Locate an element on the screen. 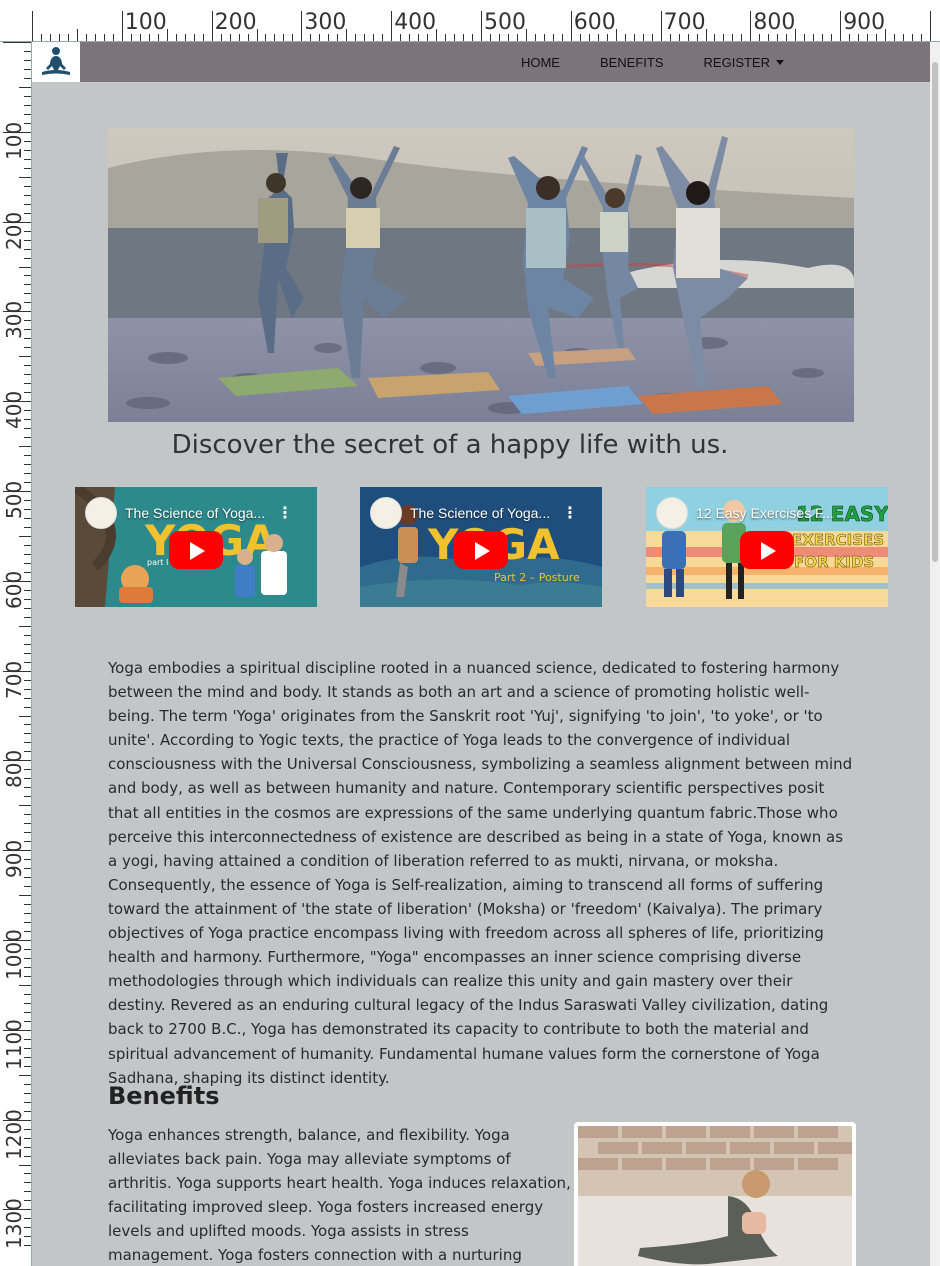 This screenshot has height=1266, width=940. caret-down-icon is located at coordinates (780, 62).